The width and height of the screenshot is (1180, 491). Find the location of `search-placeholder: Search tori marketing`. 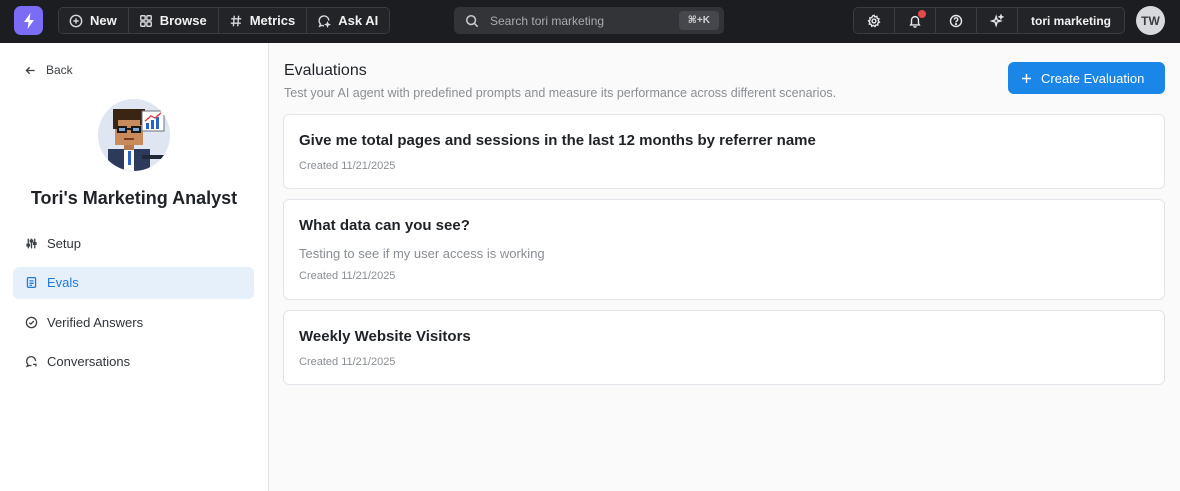

search-placeholder: Search tori marketing is located at coordinates (547, 20).